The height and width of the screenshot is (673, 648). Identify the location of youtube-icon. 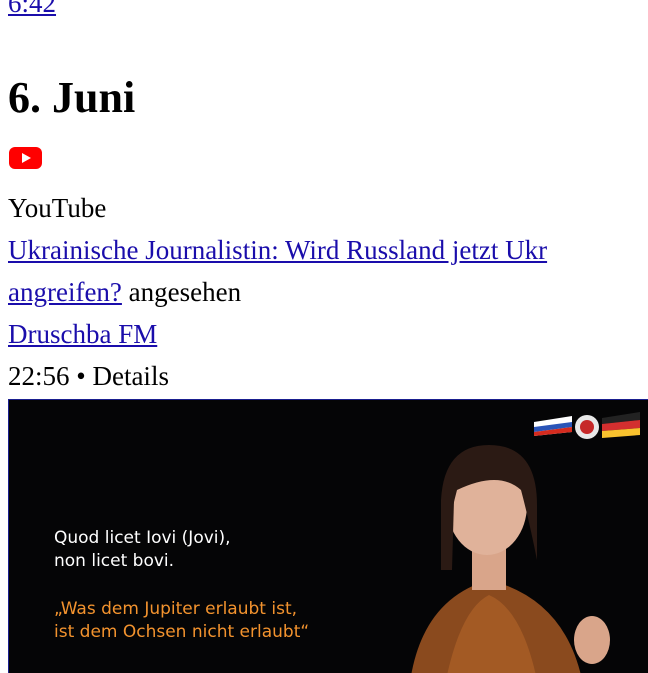
(25, 158).